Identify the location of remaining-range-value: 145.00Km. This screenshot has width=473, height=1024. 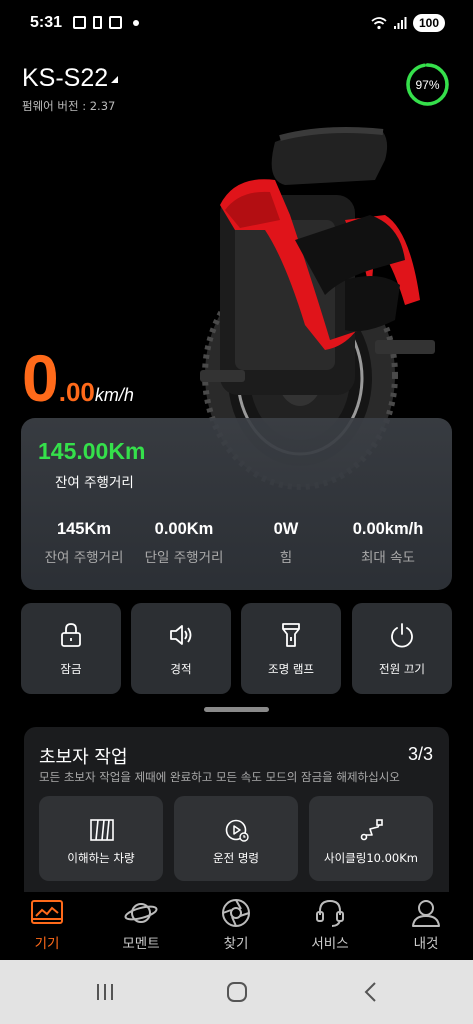
(92, 451).